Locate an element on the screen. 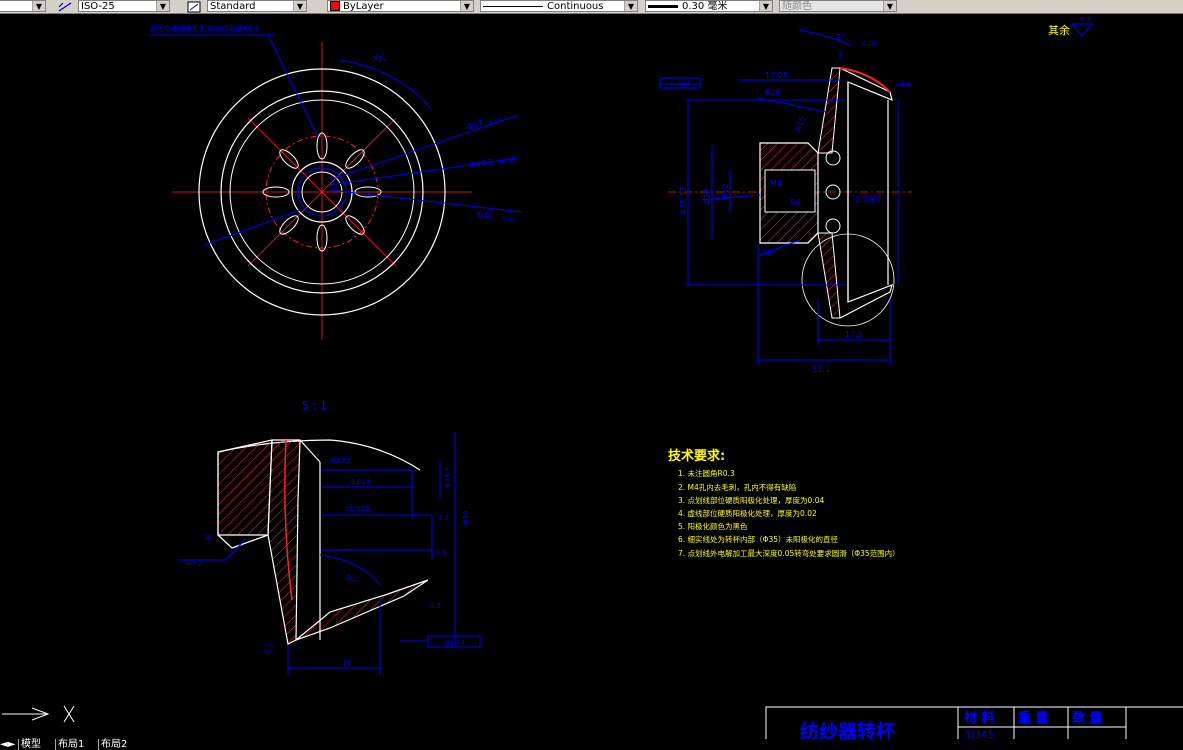  dim-l16: 16 is located at coordinates (346, 663).